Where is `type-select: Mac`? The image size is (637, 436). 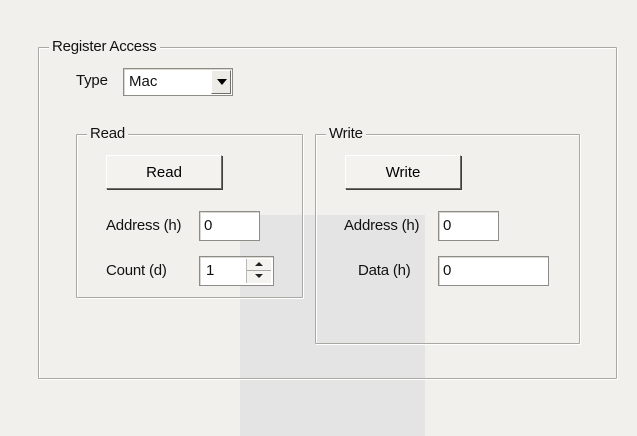
type-select: Mac is located at coordinates (178, 82).